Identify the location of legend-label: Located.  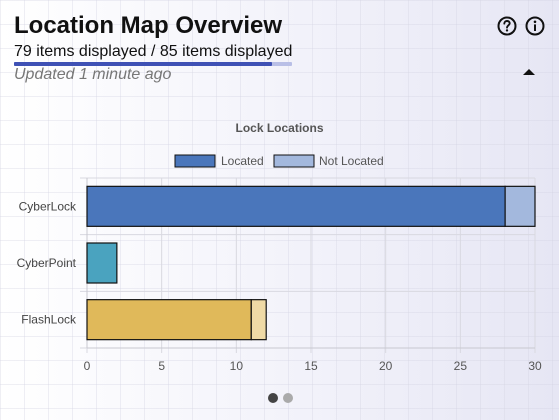
(242, 161).